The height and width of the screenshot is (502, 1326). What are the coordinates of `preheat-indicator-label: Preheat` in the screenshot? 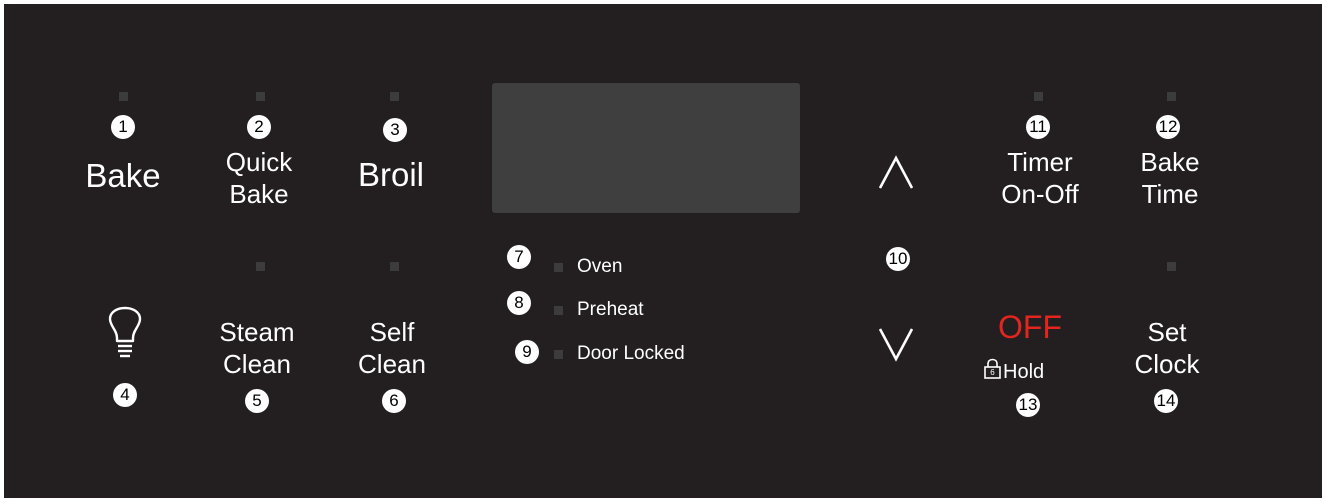 It's located at (610, 309).